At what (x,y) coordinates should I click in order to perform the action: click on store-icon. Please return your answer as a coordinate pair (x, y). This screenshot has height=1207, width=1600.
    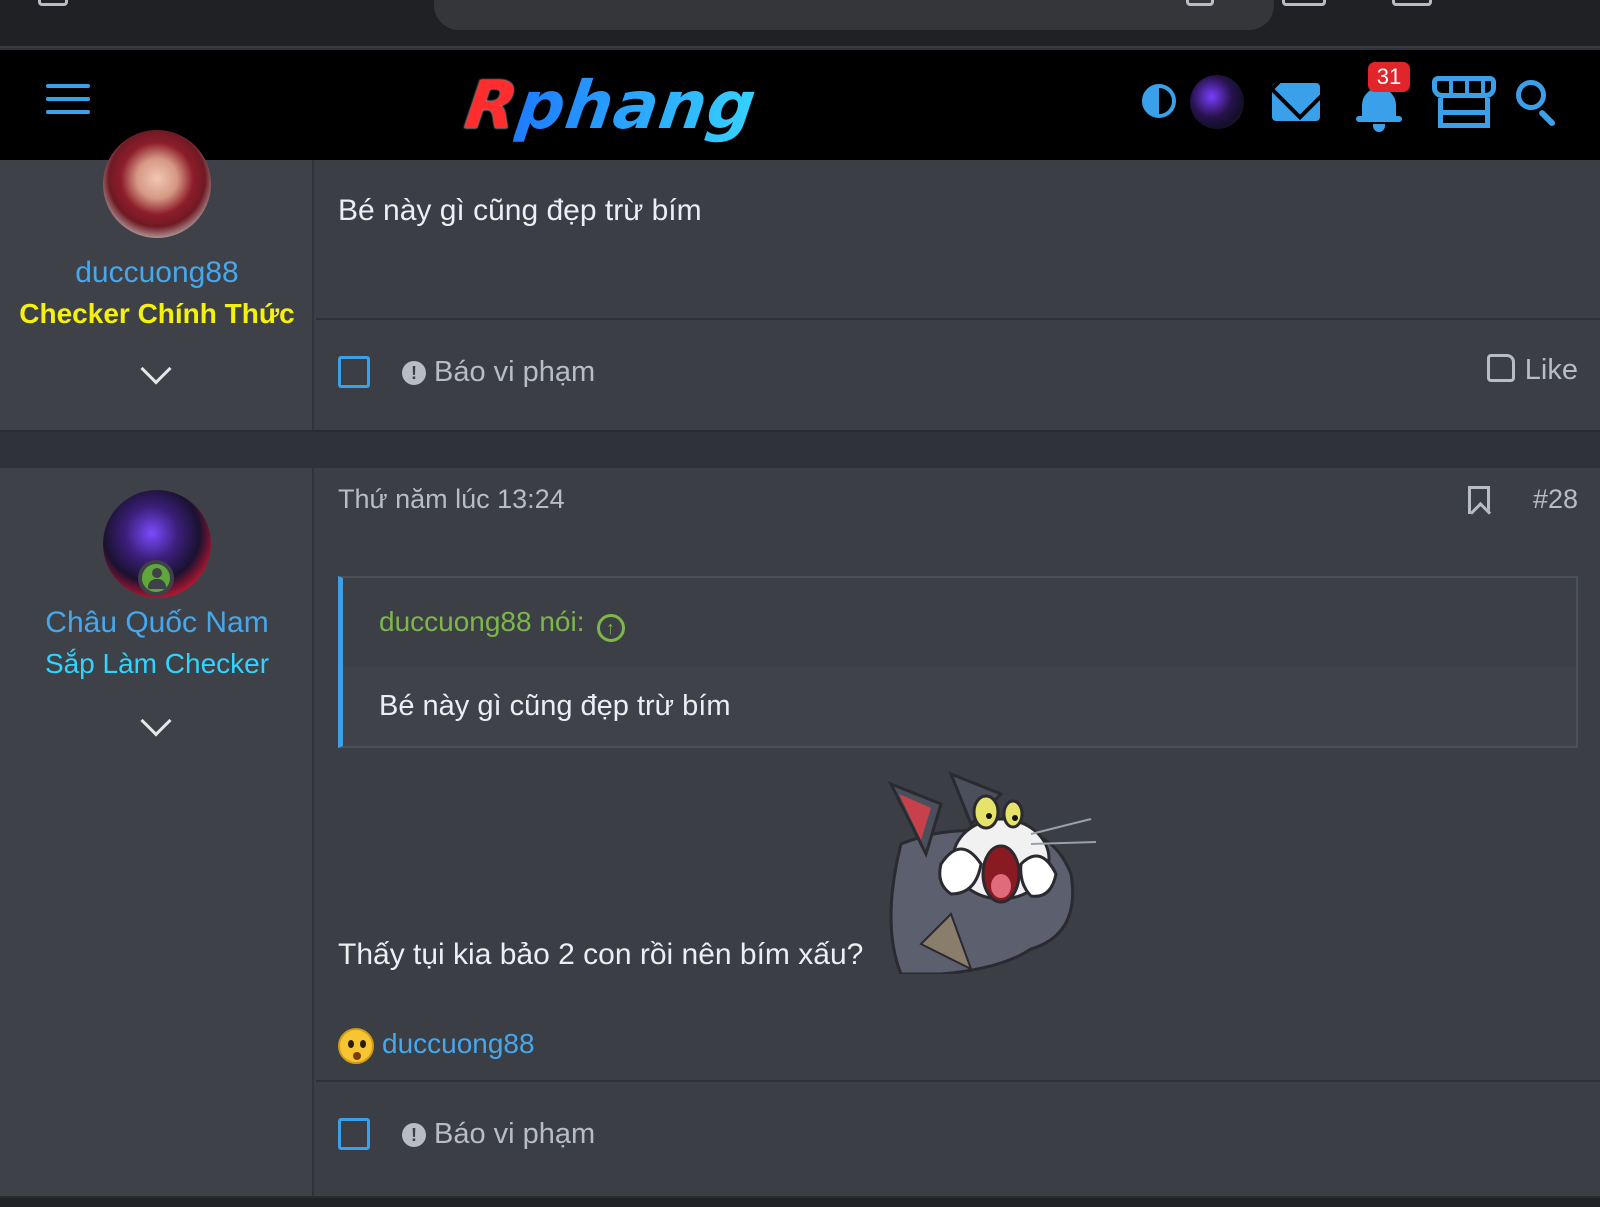
    Looking at the image, I should click on (1464, 103).